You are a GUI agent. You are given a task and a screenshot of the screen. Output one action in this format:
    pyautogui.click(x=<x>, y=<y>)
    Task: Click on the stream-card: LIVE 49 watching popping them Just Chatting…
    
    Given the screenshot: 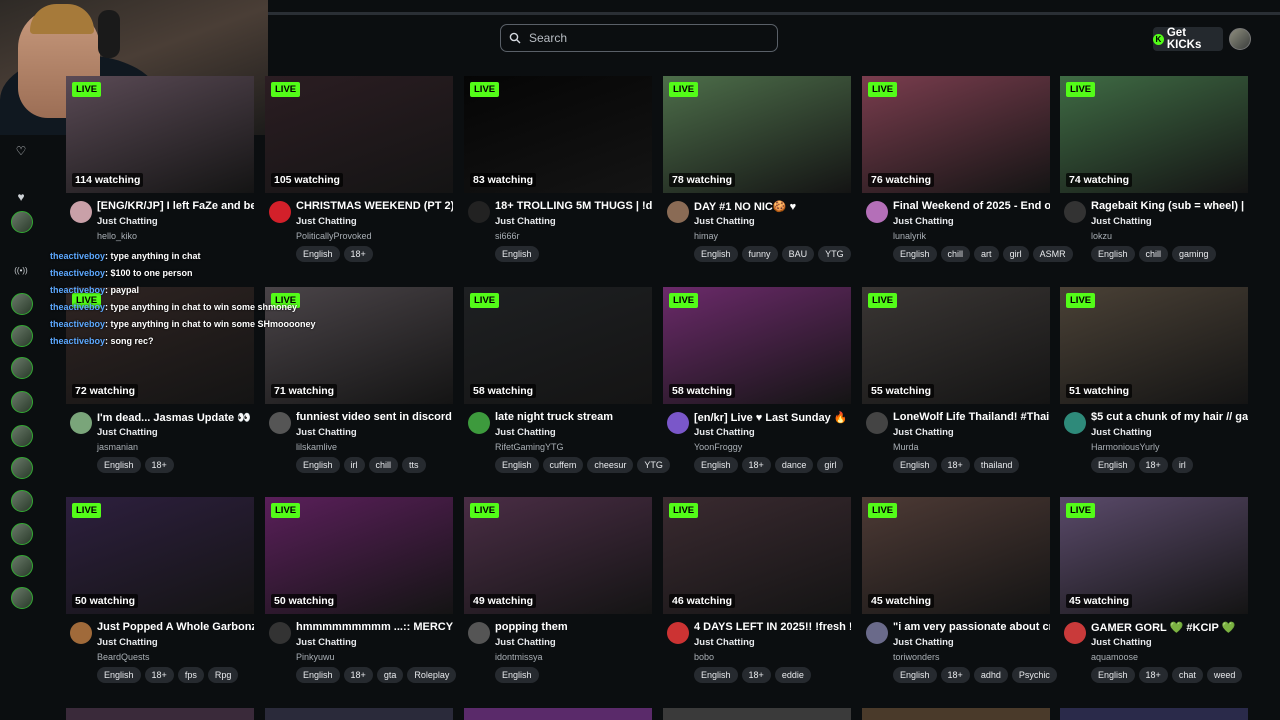 What is the action you would take?
    pyautogui.click(x=558, y=597)
    